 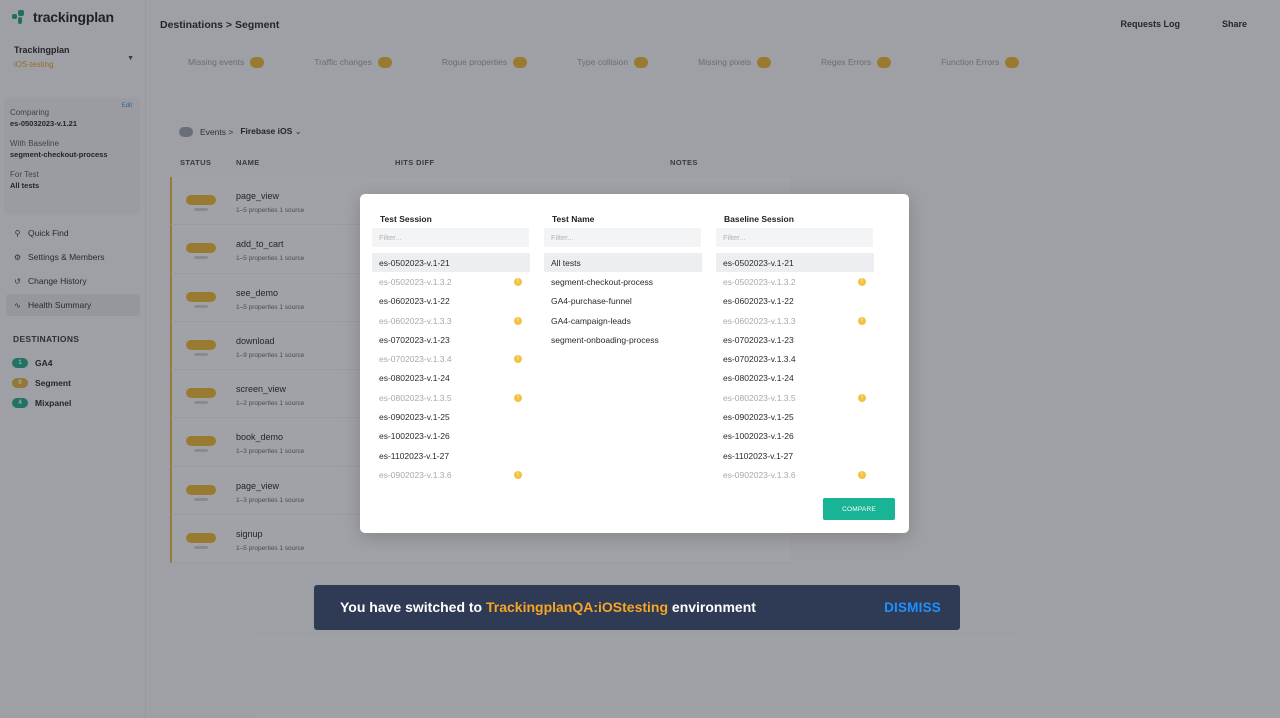 I want to click on test-session-filter-input, so click(x=450, y=237).